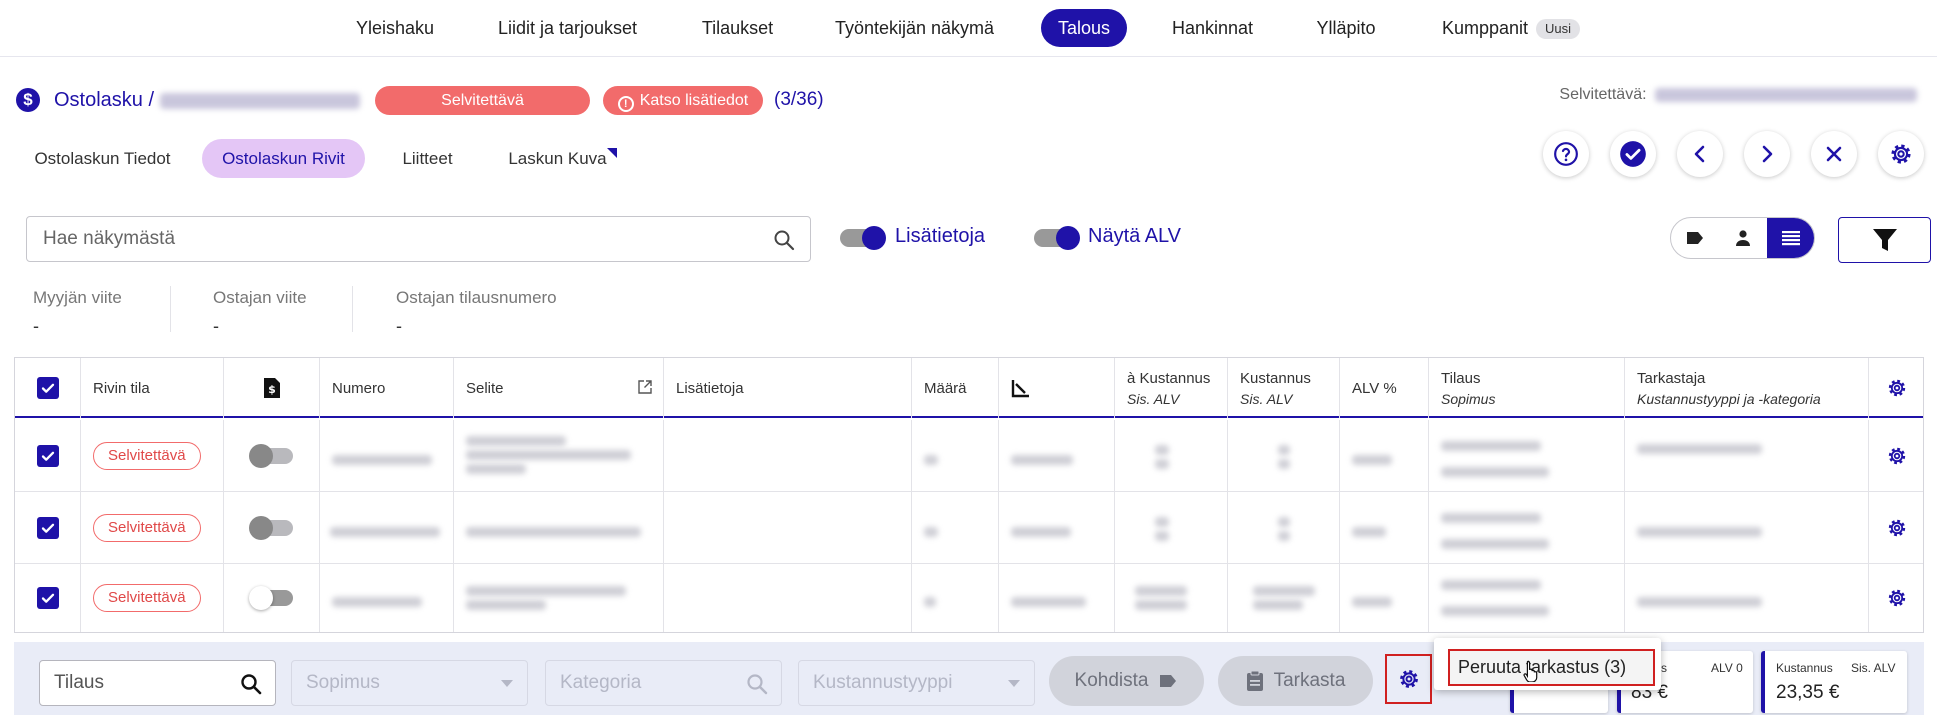  What do you see at coordinates (559, 598) in the screenshot?
I see `row-selite-cell` at bounding box center [559, 598].